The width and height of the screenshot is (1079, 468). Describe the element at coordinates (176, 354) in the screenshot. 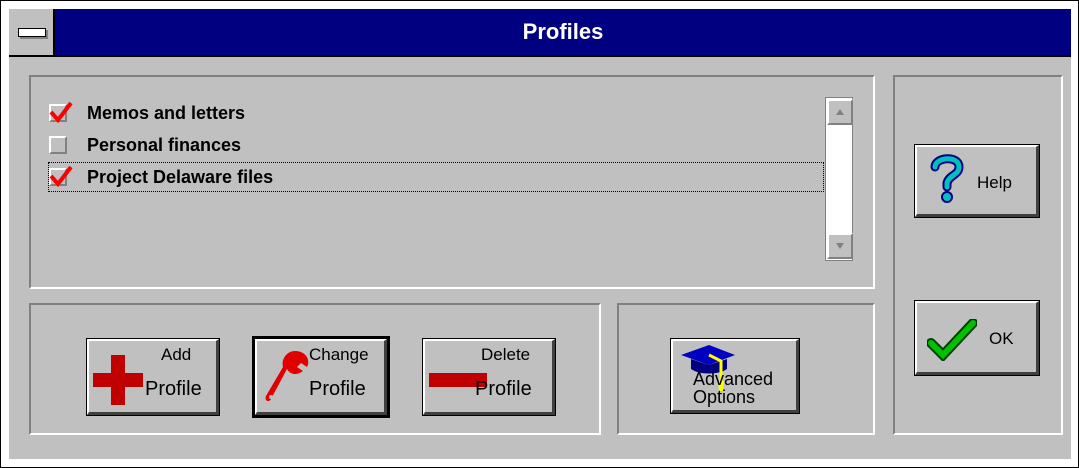

I see `button-label-line1: Add` at that location.